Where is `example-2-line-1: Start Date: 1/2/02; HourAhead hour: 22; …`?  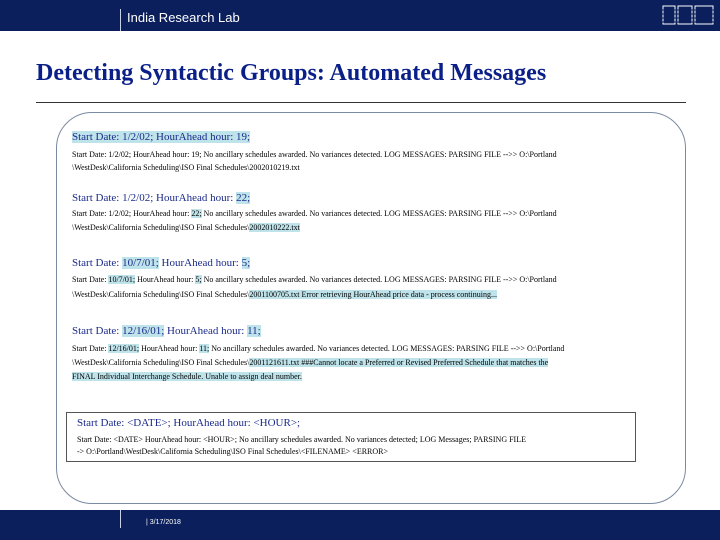
example-2-line-1: Start Date: 1/2/02; HourAhead hour: 22; … is located at coordinates (314, 213).